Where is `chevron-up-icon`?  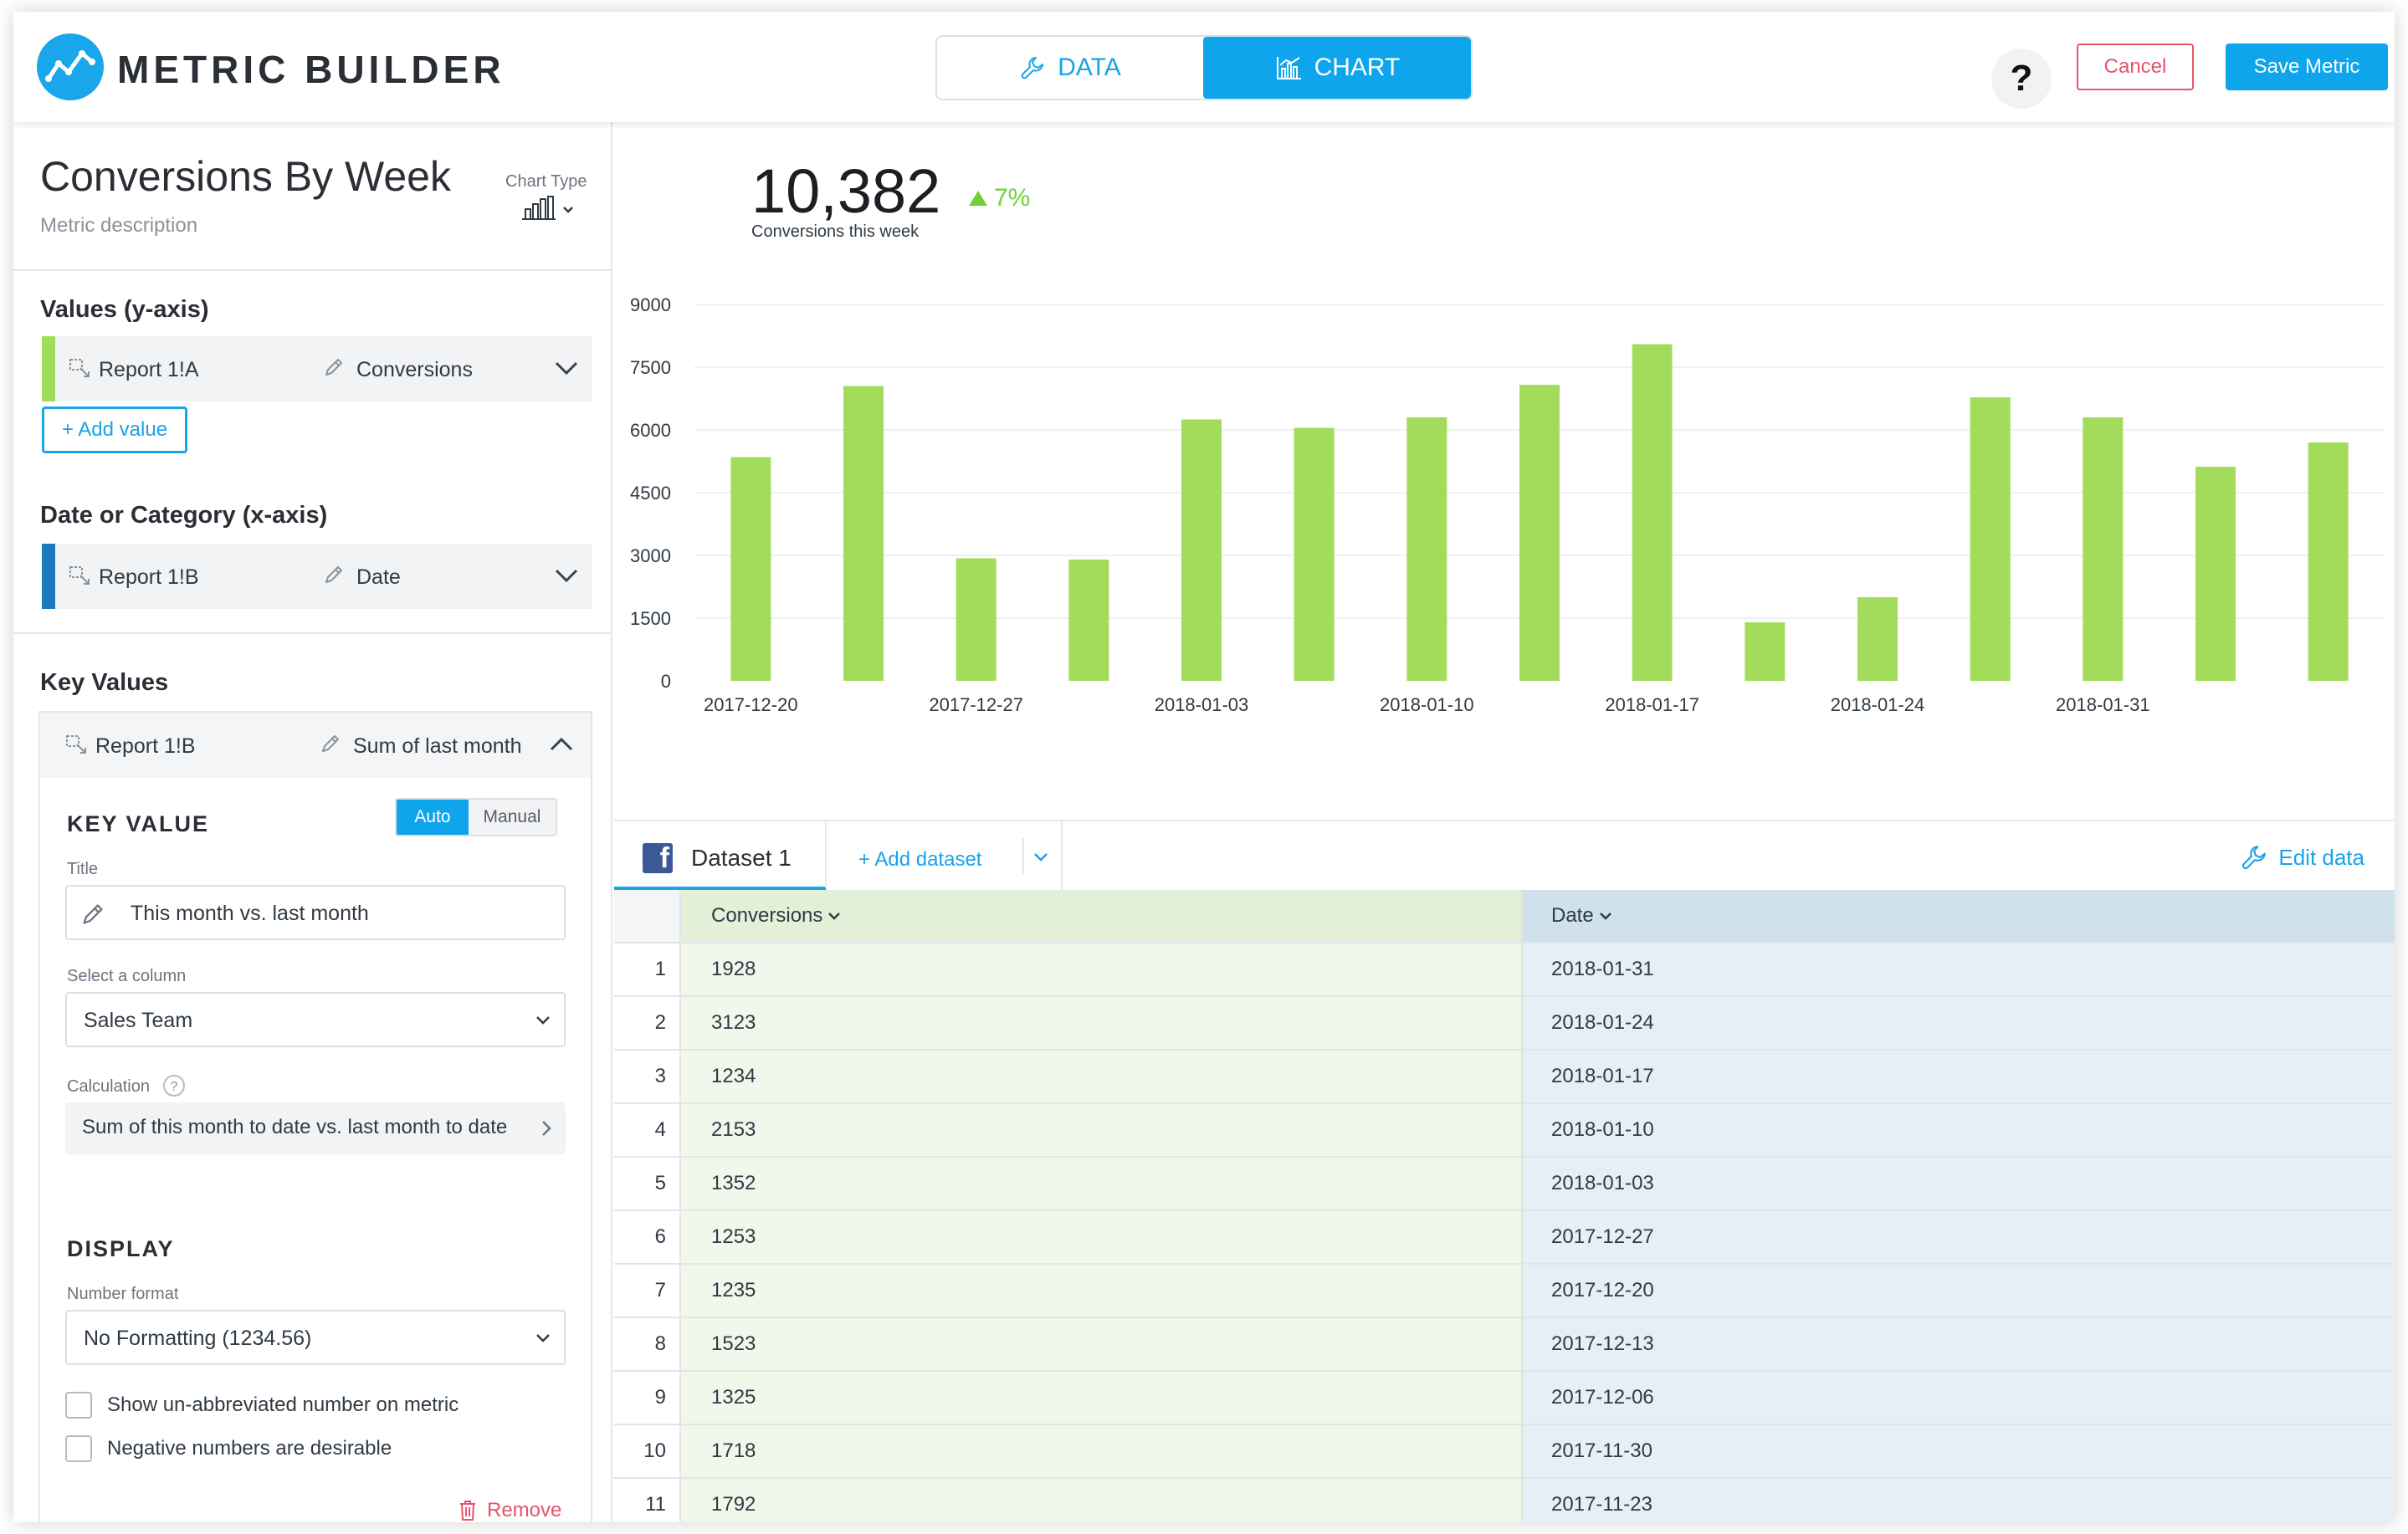
chevron-up-icon is located at coordinates (561, 744).